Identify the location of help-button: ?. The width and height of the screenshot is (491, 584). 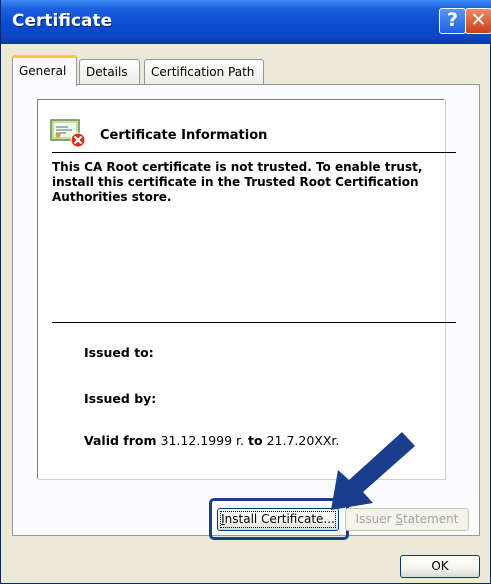
(452, 21).